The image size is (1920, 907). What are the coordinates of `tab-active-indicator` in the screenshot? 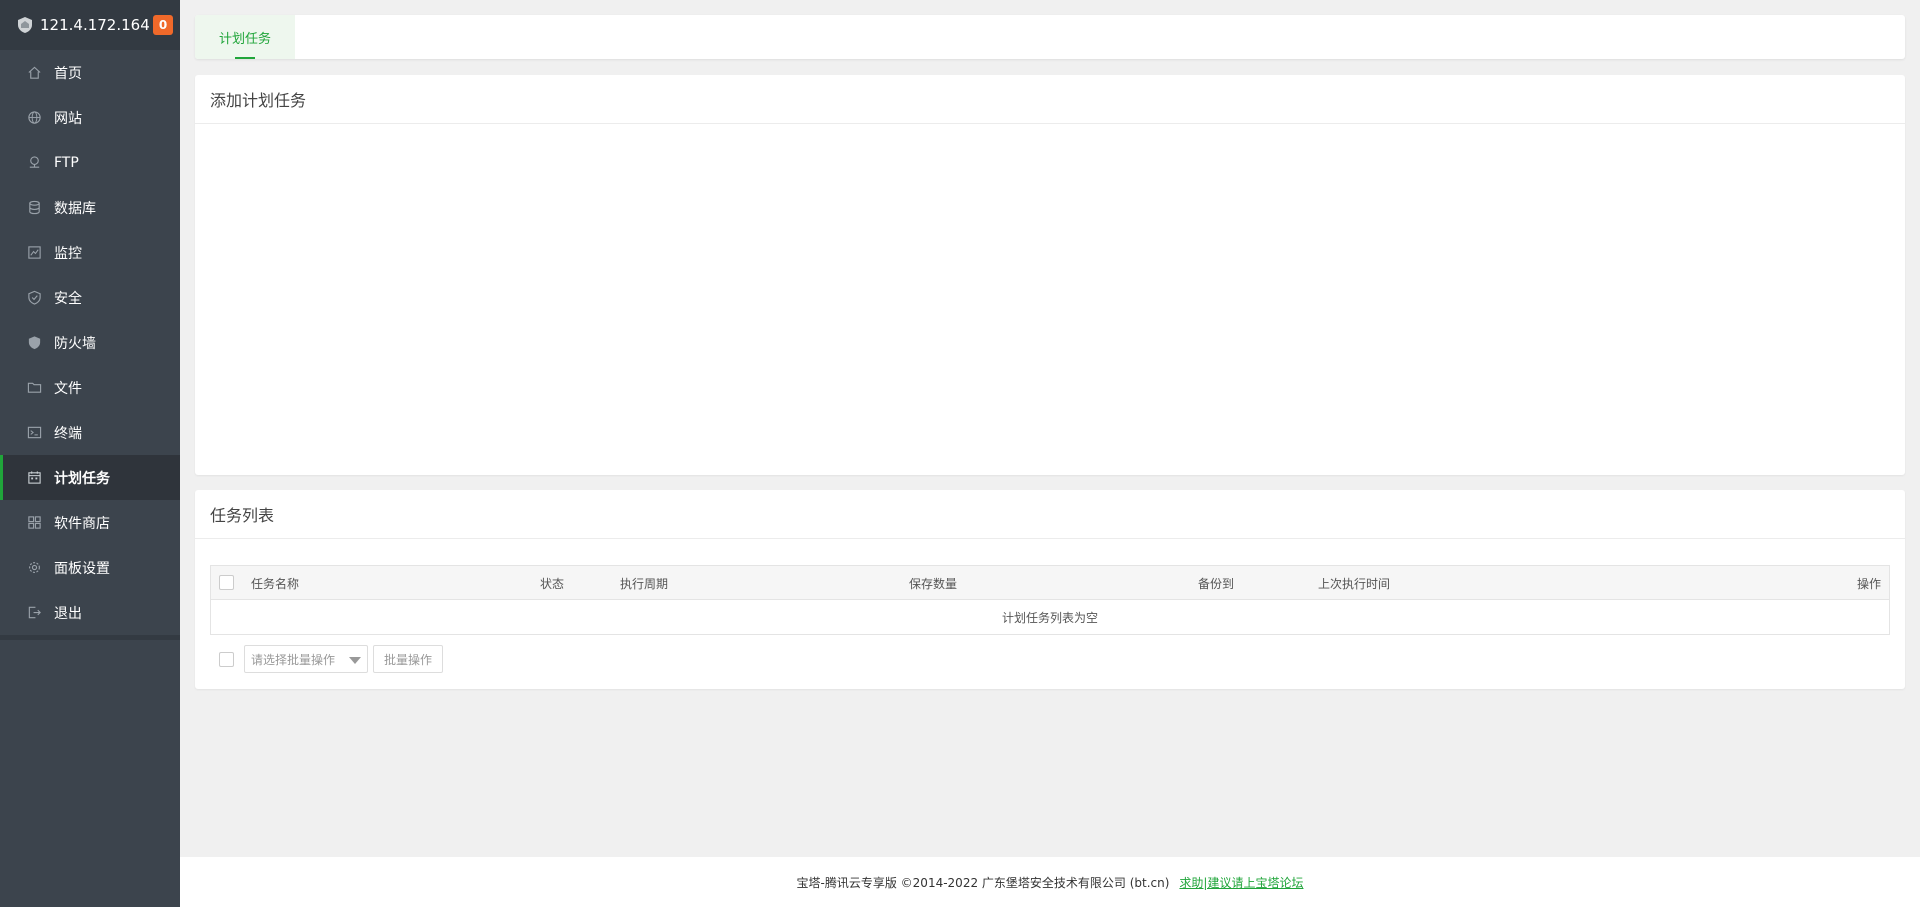 It's located at (245, 58).